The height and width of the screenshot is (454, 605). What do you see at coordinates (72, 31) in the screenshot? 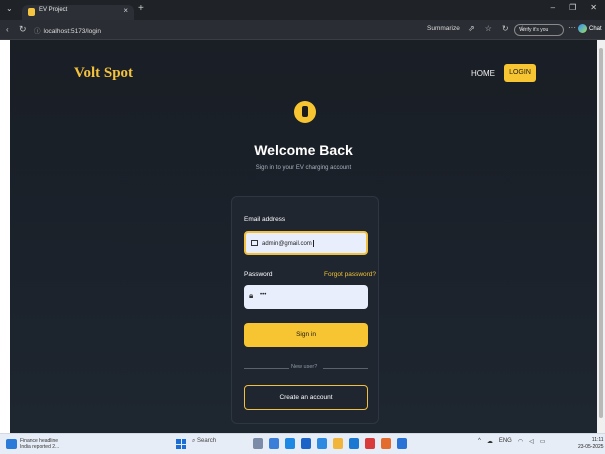
I see `url-text: localhost:5173/login` at bounding box center [72, 31].